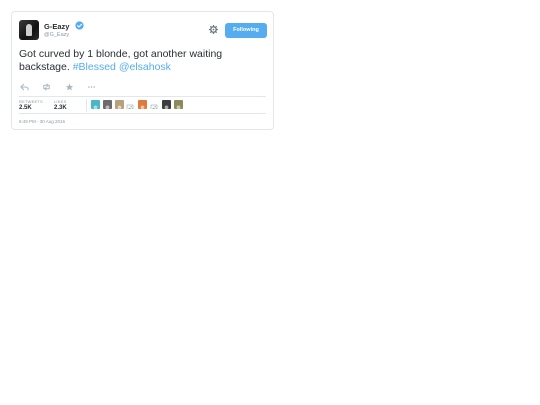 The height and width of the screenshot is (405, 540). Describe the element at coordinates (145, 67) in the screenshot. I see `mention-link: @elsahosk` at that location.